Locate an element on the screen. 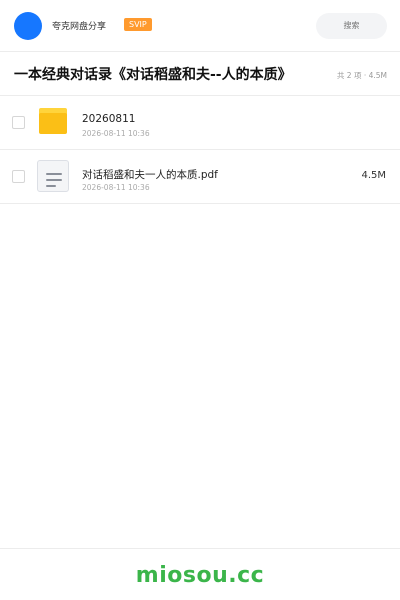 The width and height of the screenshot is (400, 600). footer-bar: miosou.cc is located at coordinates (200, 574).